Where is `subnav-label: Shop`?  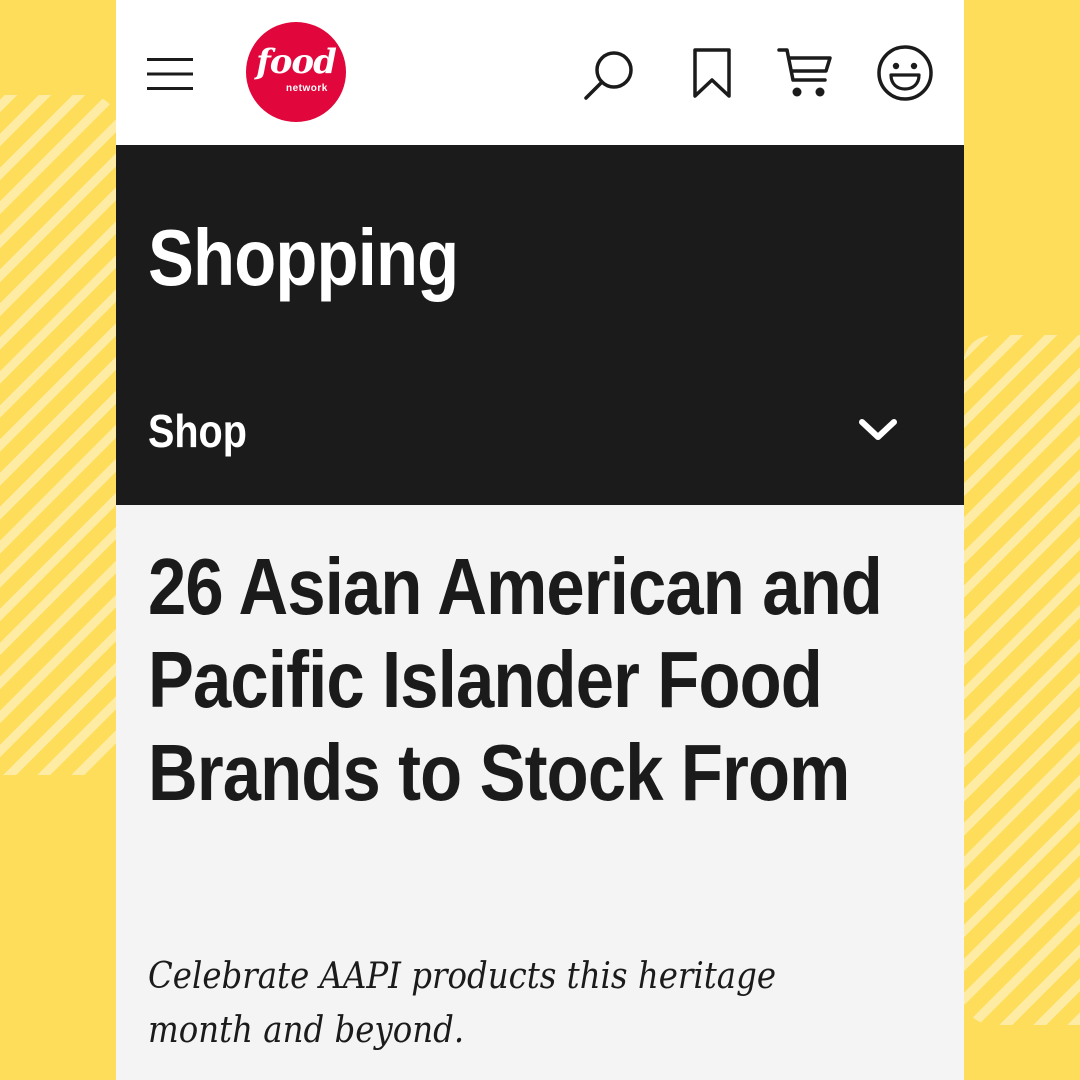
subnav-label: Shop is located at coordinates (197, 431).